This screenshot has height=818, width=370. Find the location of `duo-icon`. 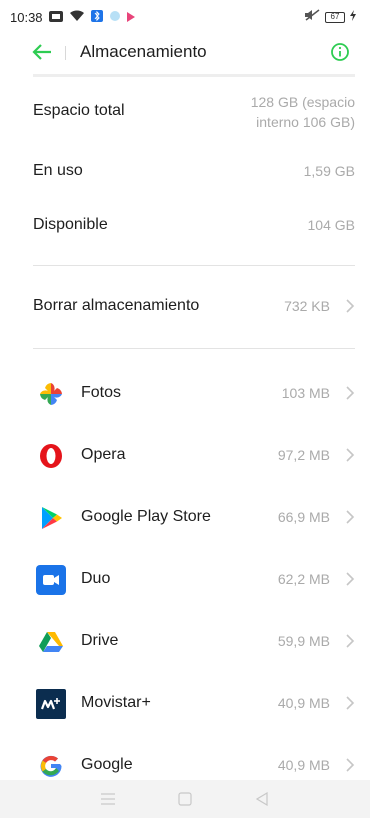

duo-icon is located at coordinates (51, 580).